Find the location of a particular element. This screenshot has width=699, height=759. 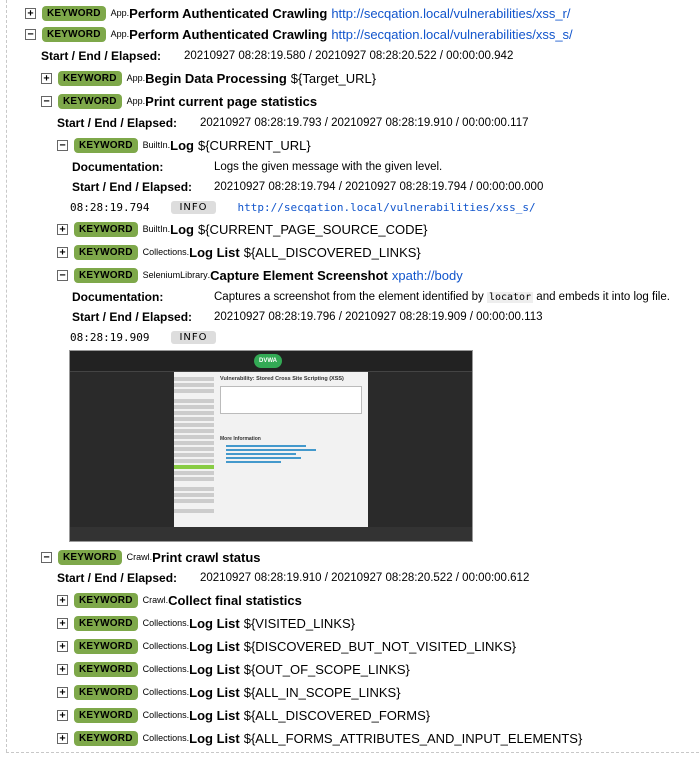

keyword-argument: ${Target_URL} is located at coordinates (333, 78).